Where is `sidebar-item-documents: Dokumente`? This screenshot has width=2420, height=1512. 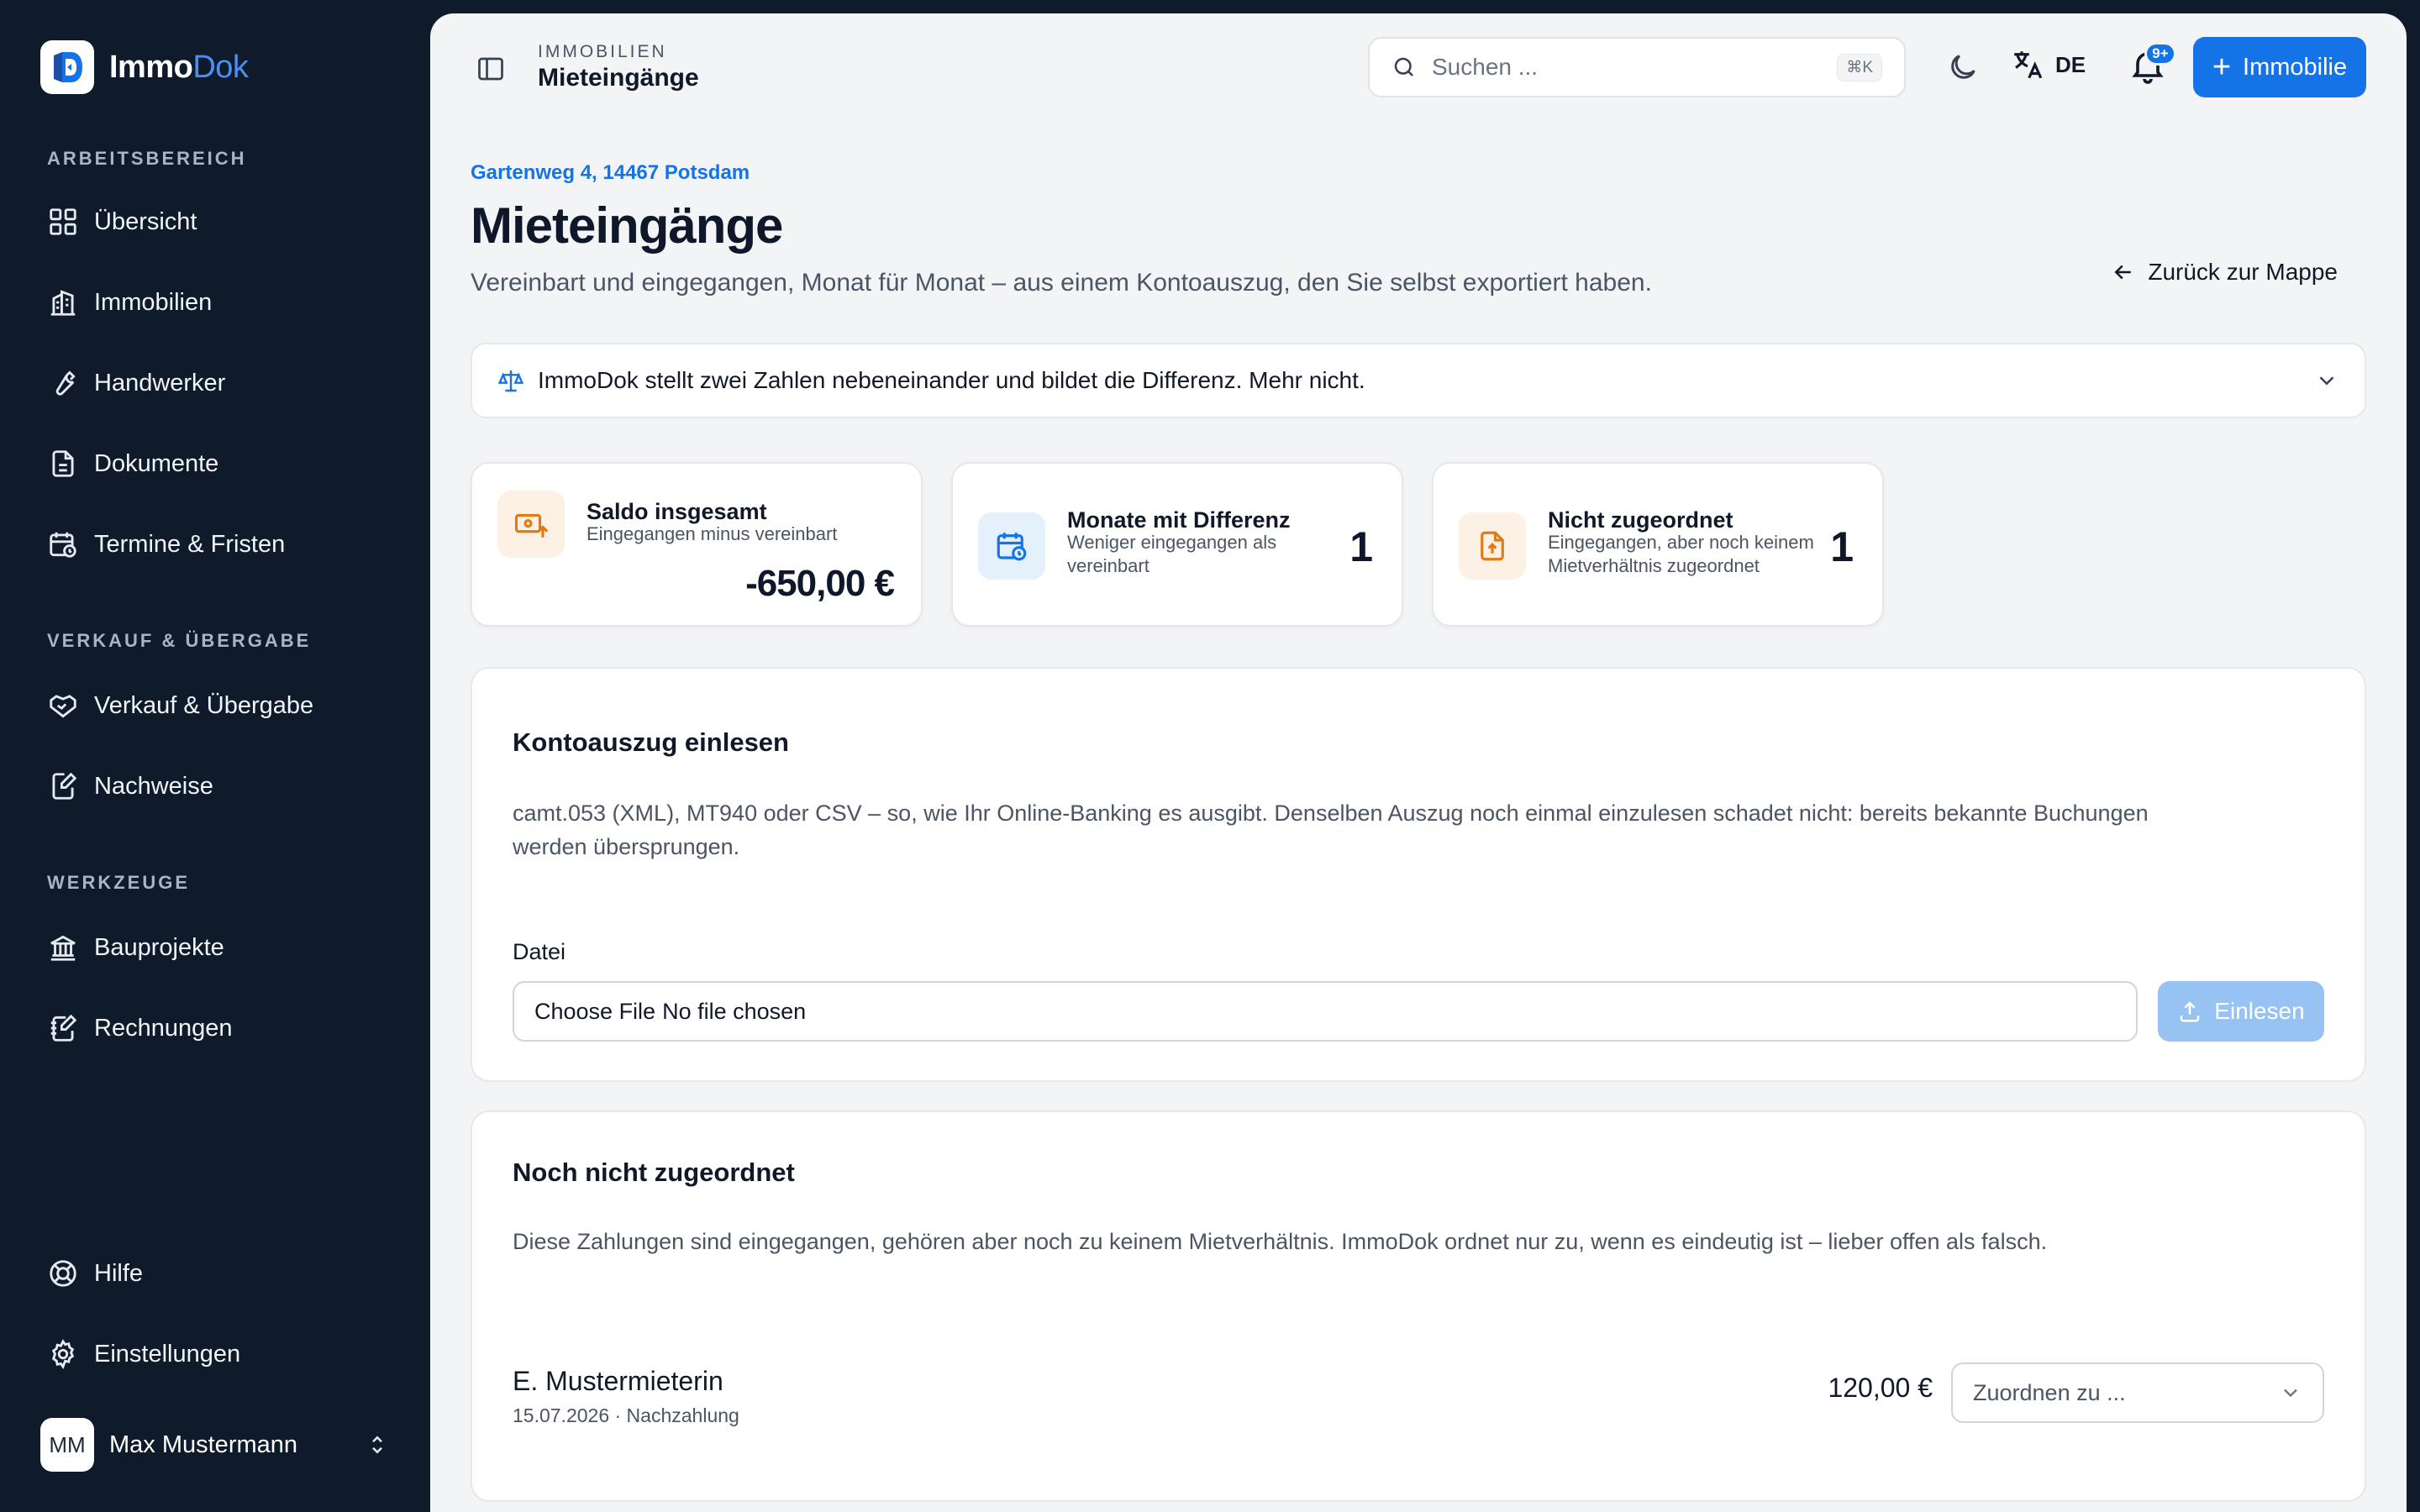 sidebar-item-documents: Dokumente is located at coordinates (132, 464).